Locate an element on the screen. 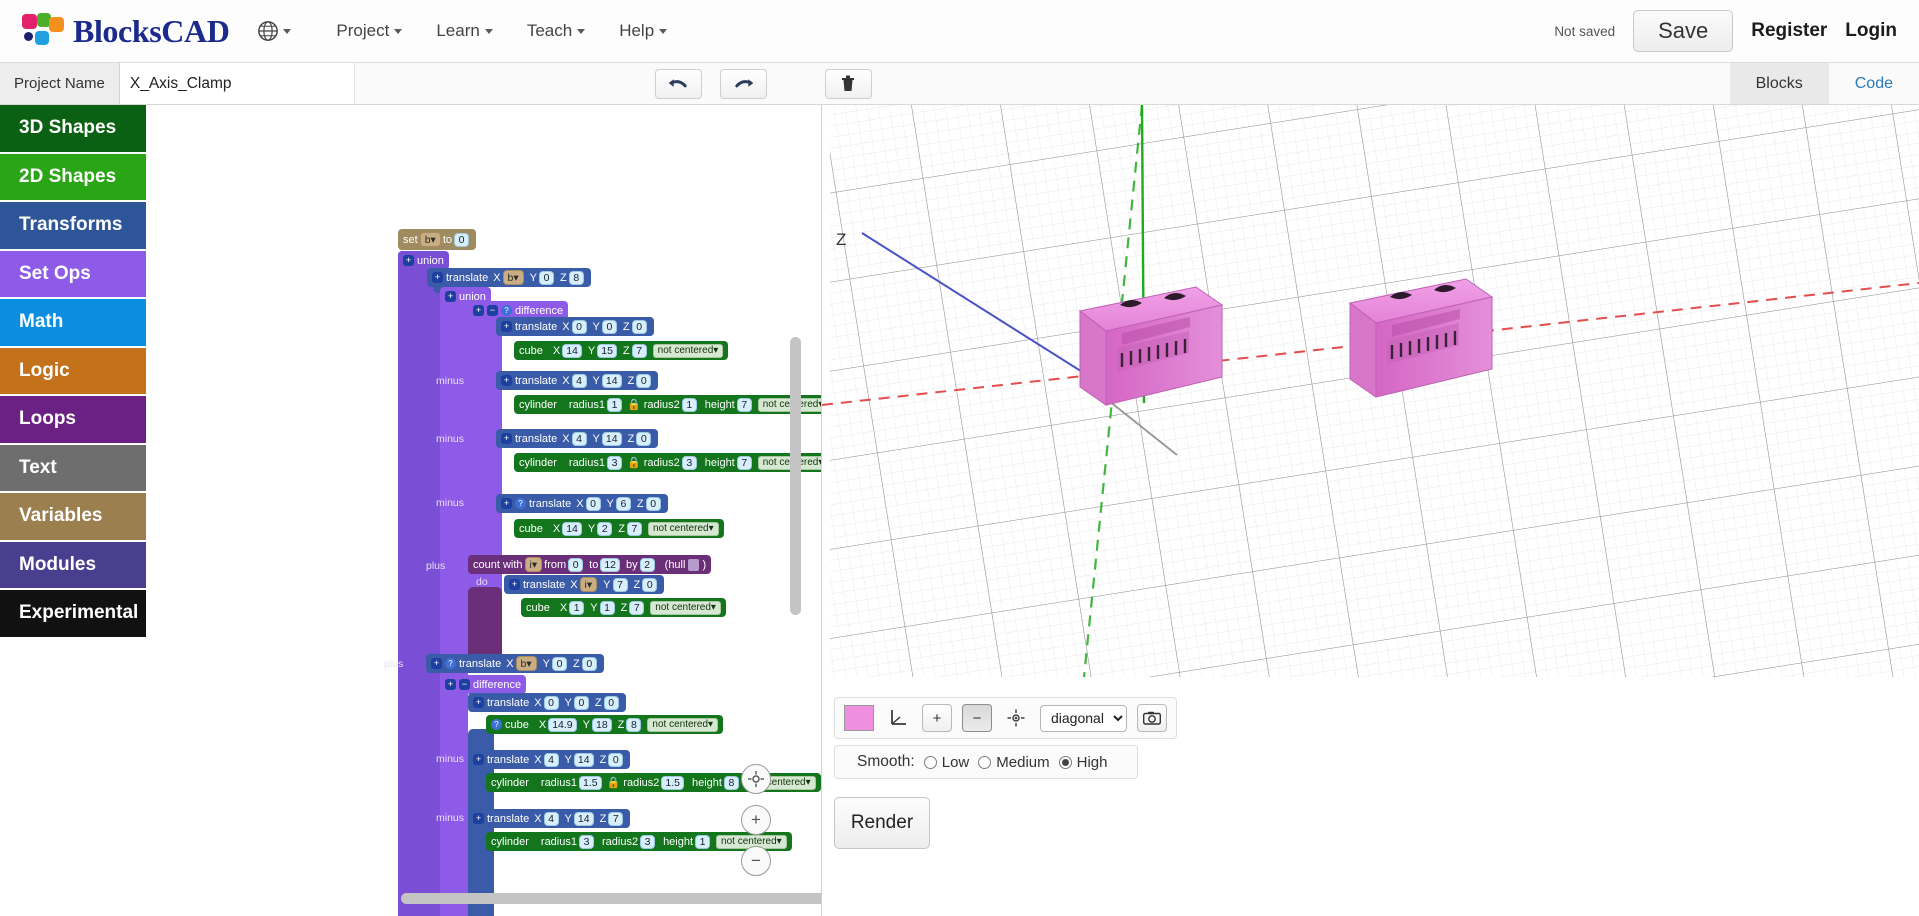  sidebar-item-2d-shapes: 2D Shapes is located at coordinates (73, 177).